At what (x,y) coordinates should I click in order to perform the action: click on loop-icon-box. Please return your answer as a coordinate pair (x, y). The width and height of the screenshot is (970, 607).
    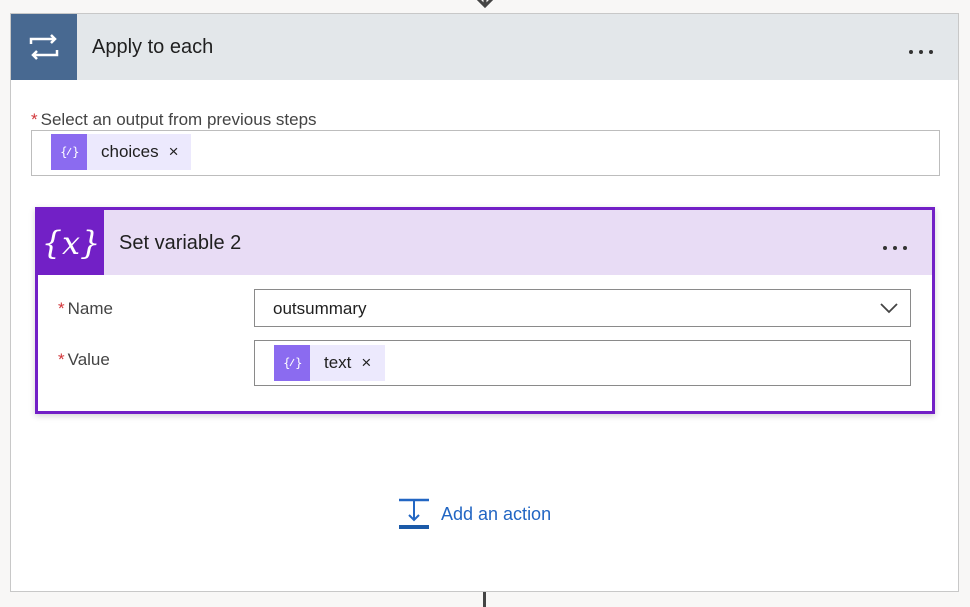
    Looking at the image, I should click on (44, 47).